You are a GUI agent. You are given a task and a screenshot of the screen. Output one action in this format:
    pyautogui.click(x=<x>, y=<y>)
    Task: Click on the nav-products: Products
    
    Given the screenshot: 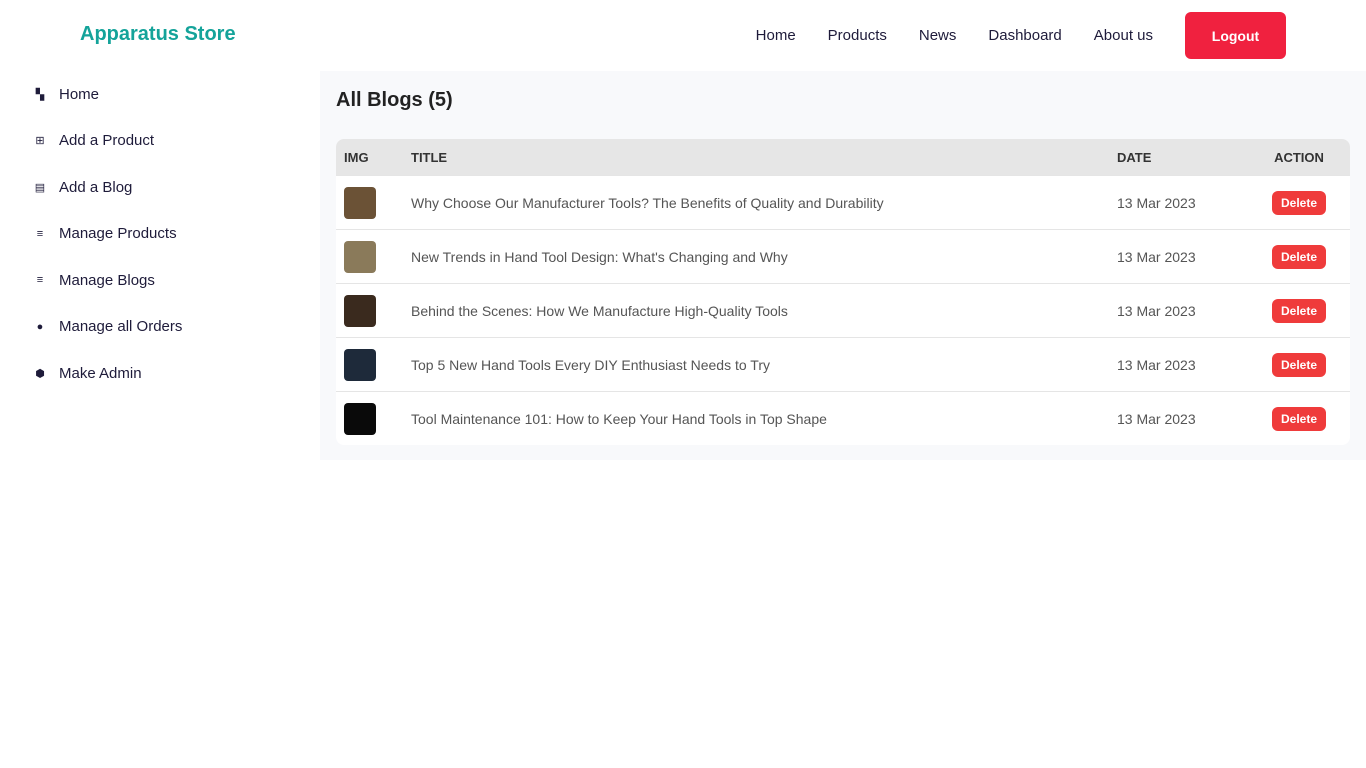 What is the action you would take?
    pyautogui.click(x=857, y=35)
    